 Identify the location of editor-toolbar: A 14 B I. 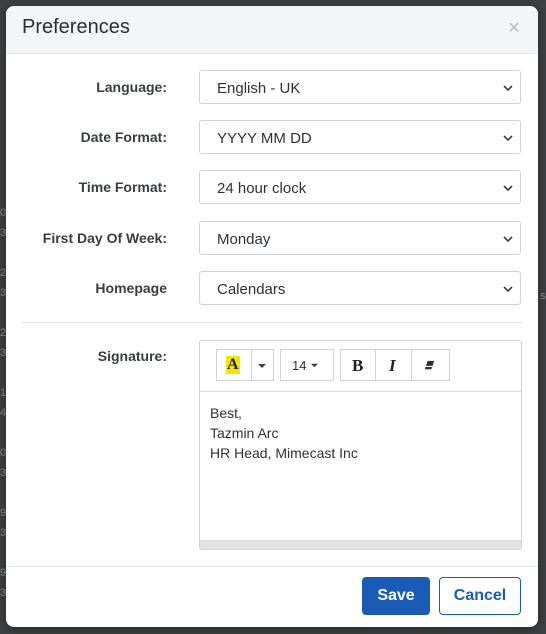
(360, 366).